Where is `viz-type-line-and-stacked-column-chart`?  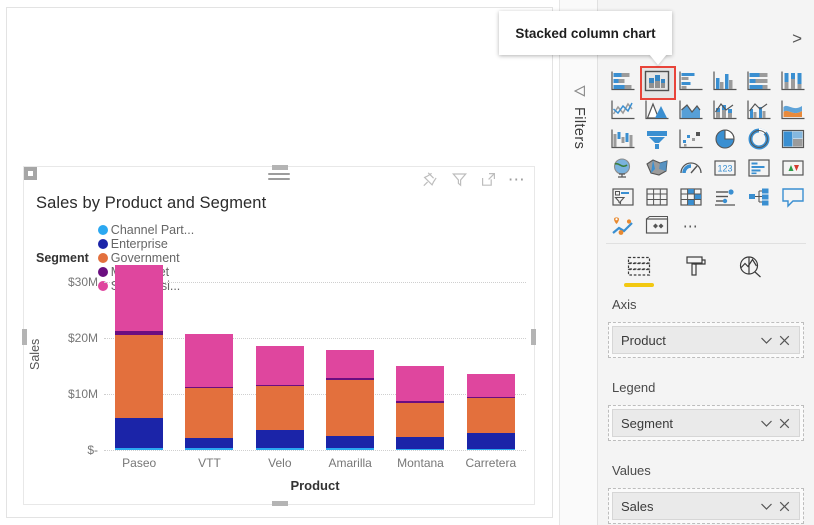 viz-type-line-and-stacked-column-chart is located at coordinates (725, 110).